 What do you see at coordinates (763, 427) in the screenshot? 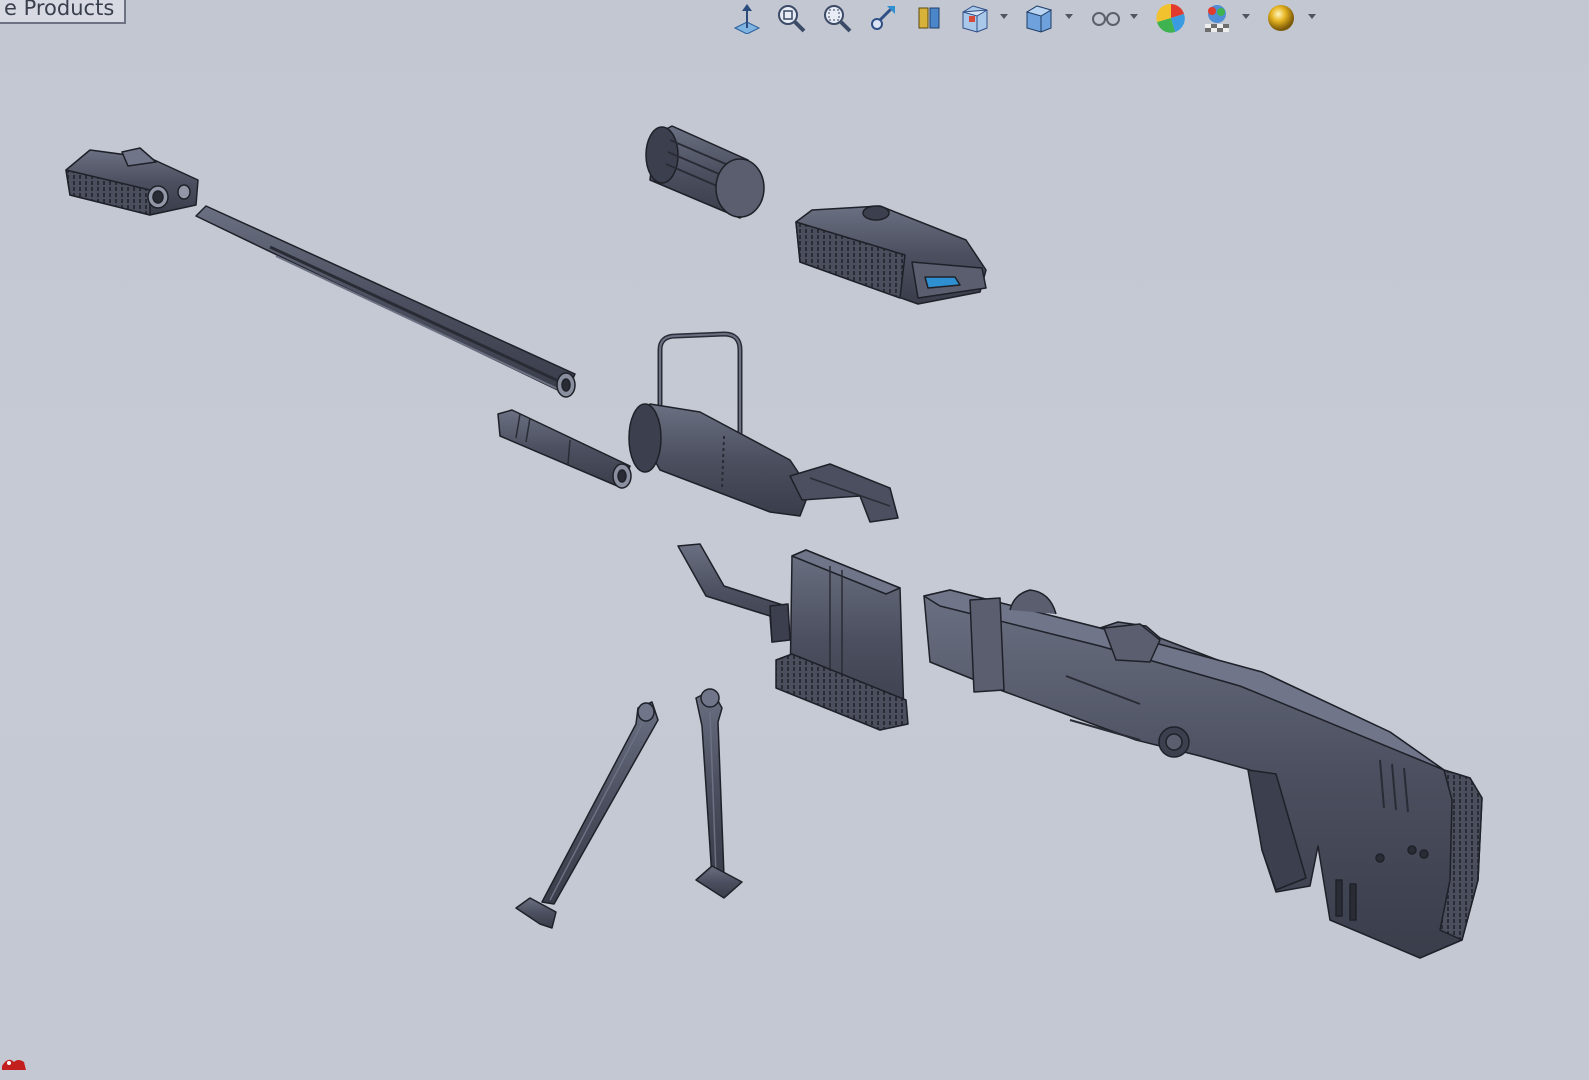
I see `scope-with-handle` at bounding box center [763, 427].